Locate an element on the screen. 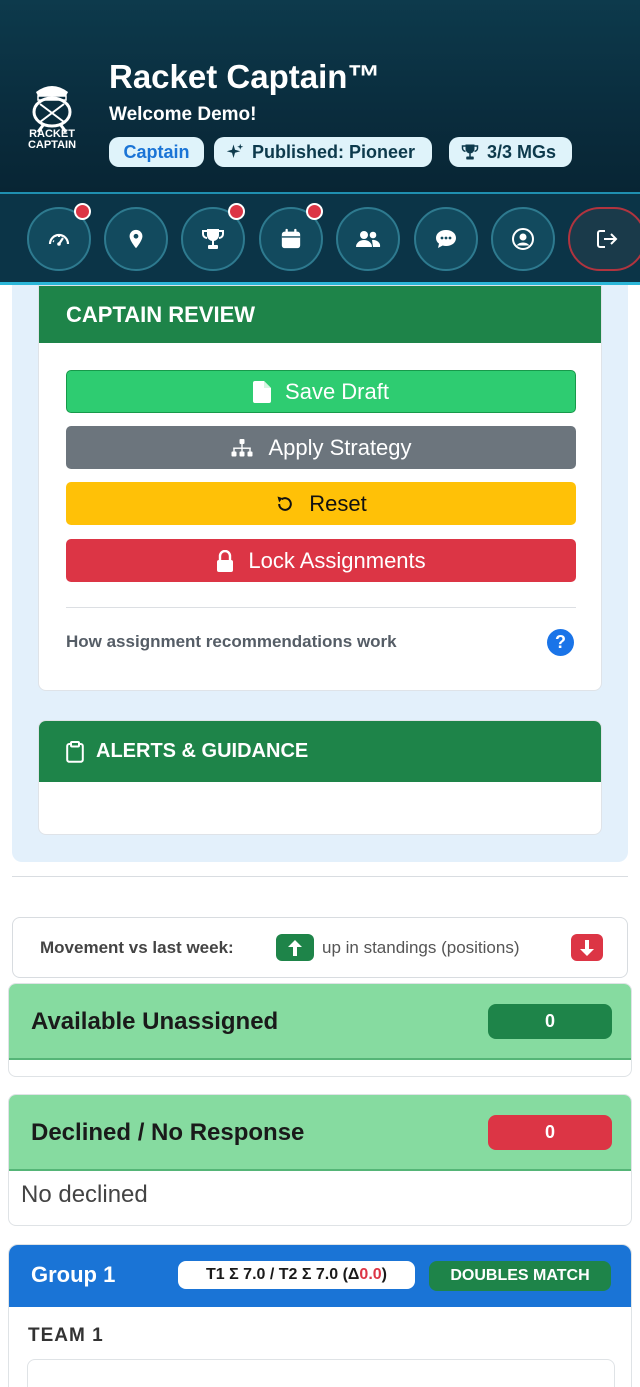  reset-icon is located at coordinates (285, 503).